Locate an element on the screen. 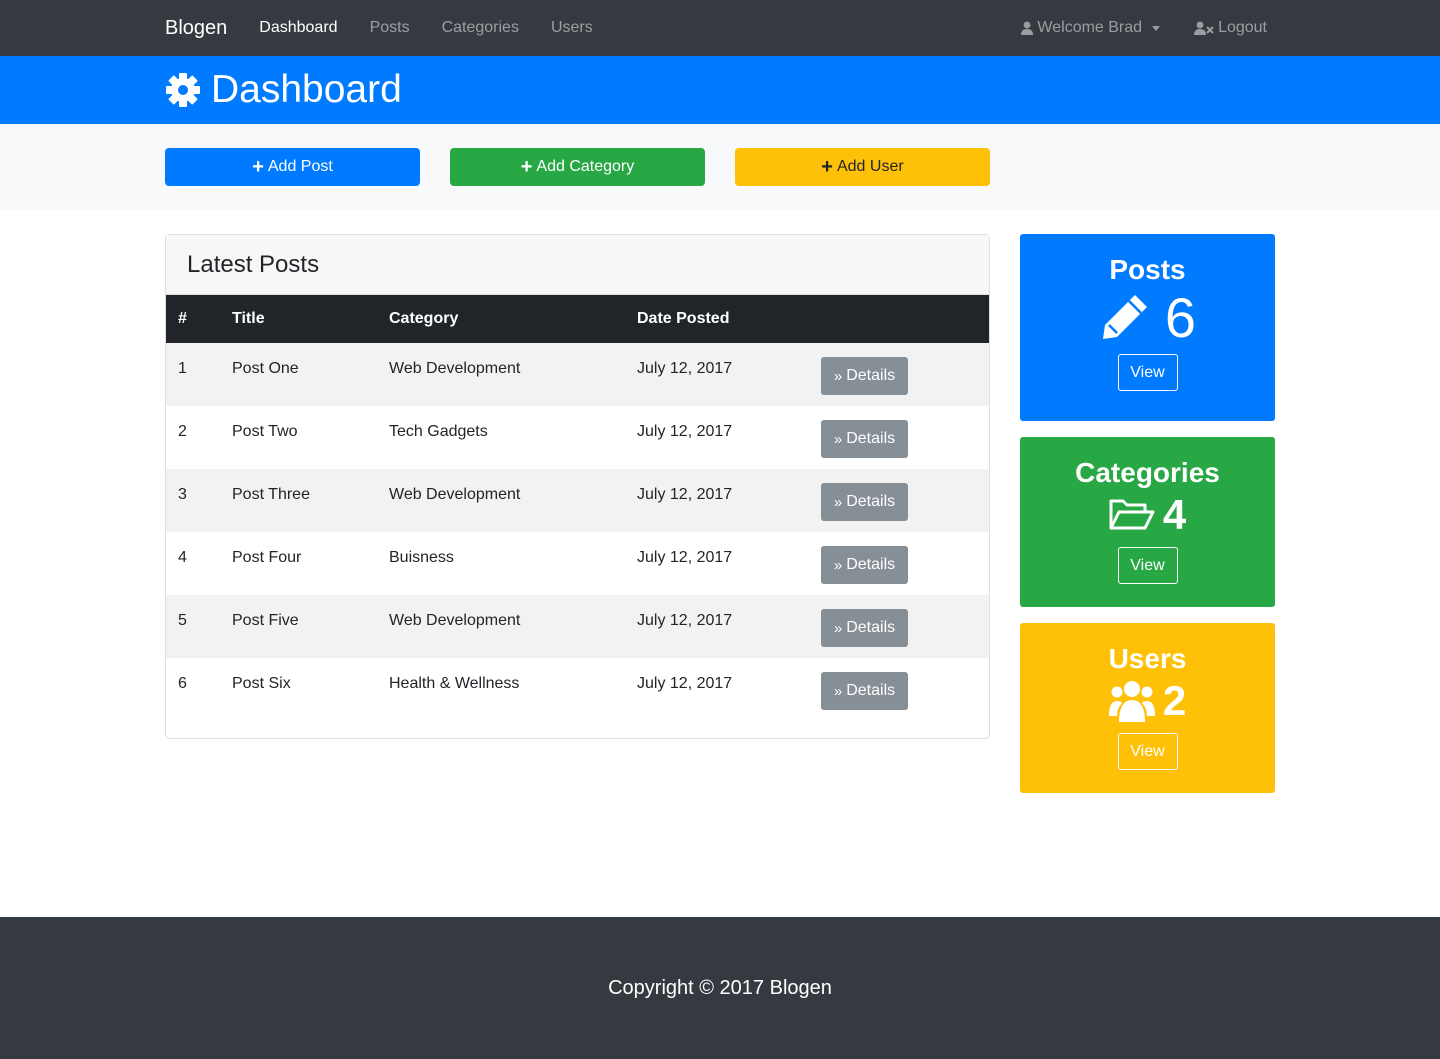 The width and height of the screenshot is (1440, 1059). user-times-icon is located at coordinates (1204, 28).